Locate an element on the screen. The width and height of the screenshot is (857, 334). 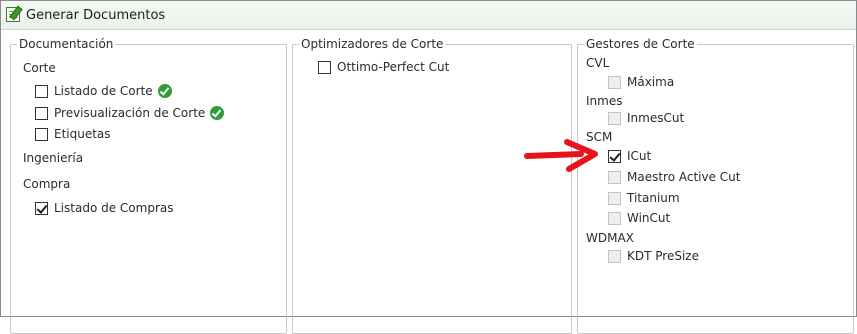
etiquetas-checkbox is located at coordinates (41, 134).